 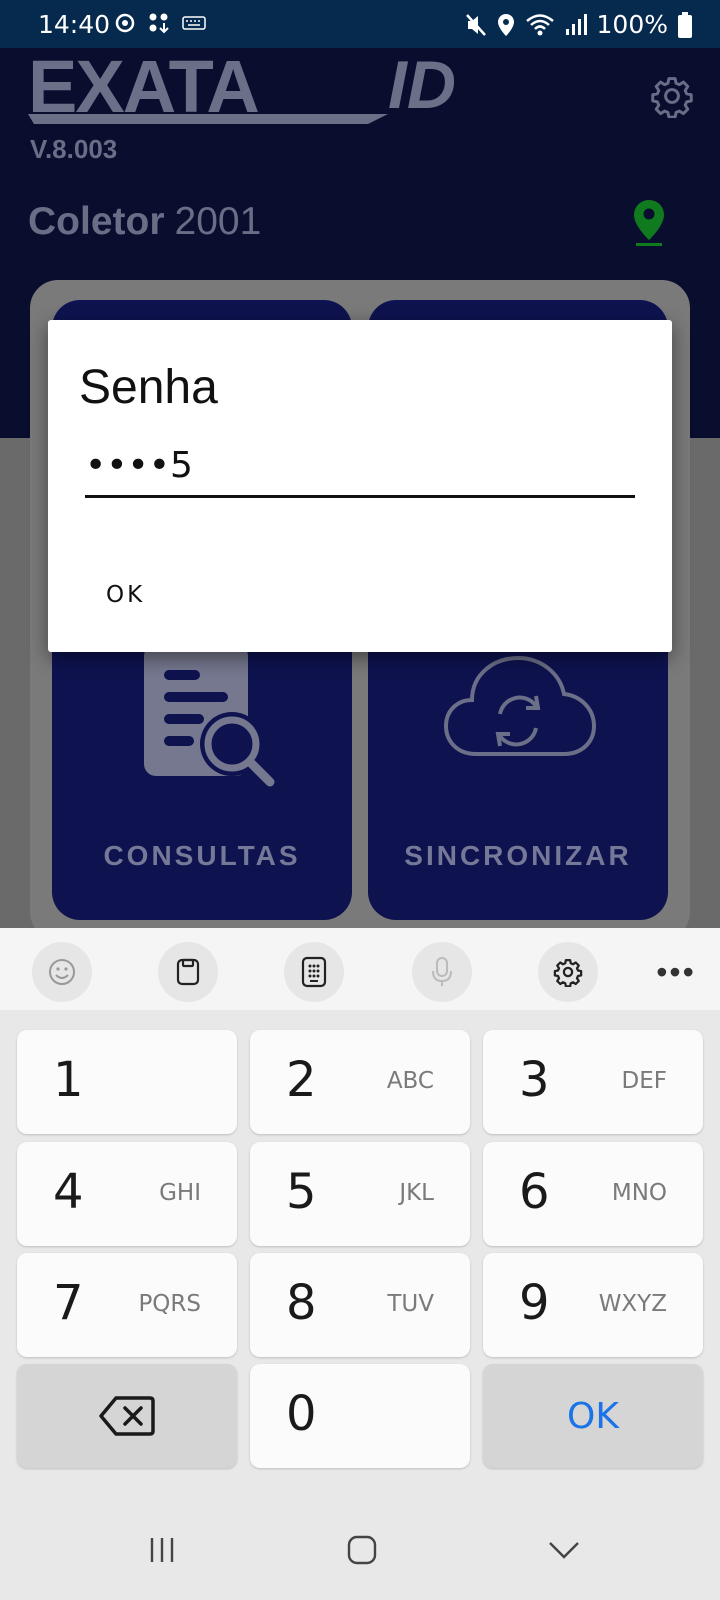 What do you see at coordinates (169, 1304) in the screenshot?
I see `key-letters: PQRS` at bounding box center [169, 1304].